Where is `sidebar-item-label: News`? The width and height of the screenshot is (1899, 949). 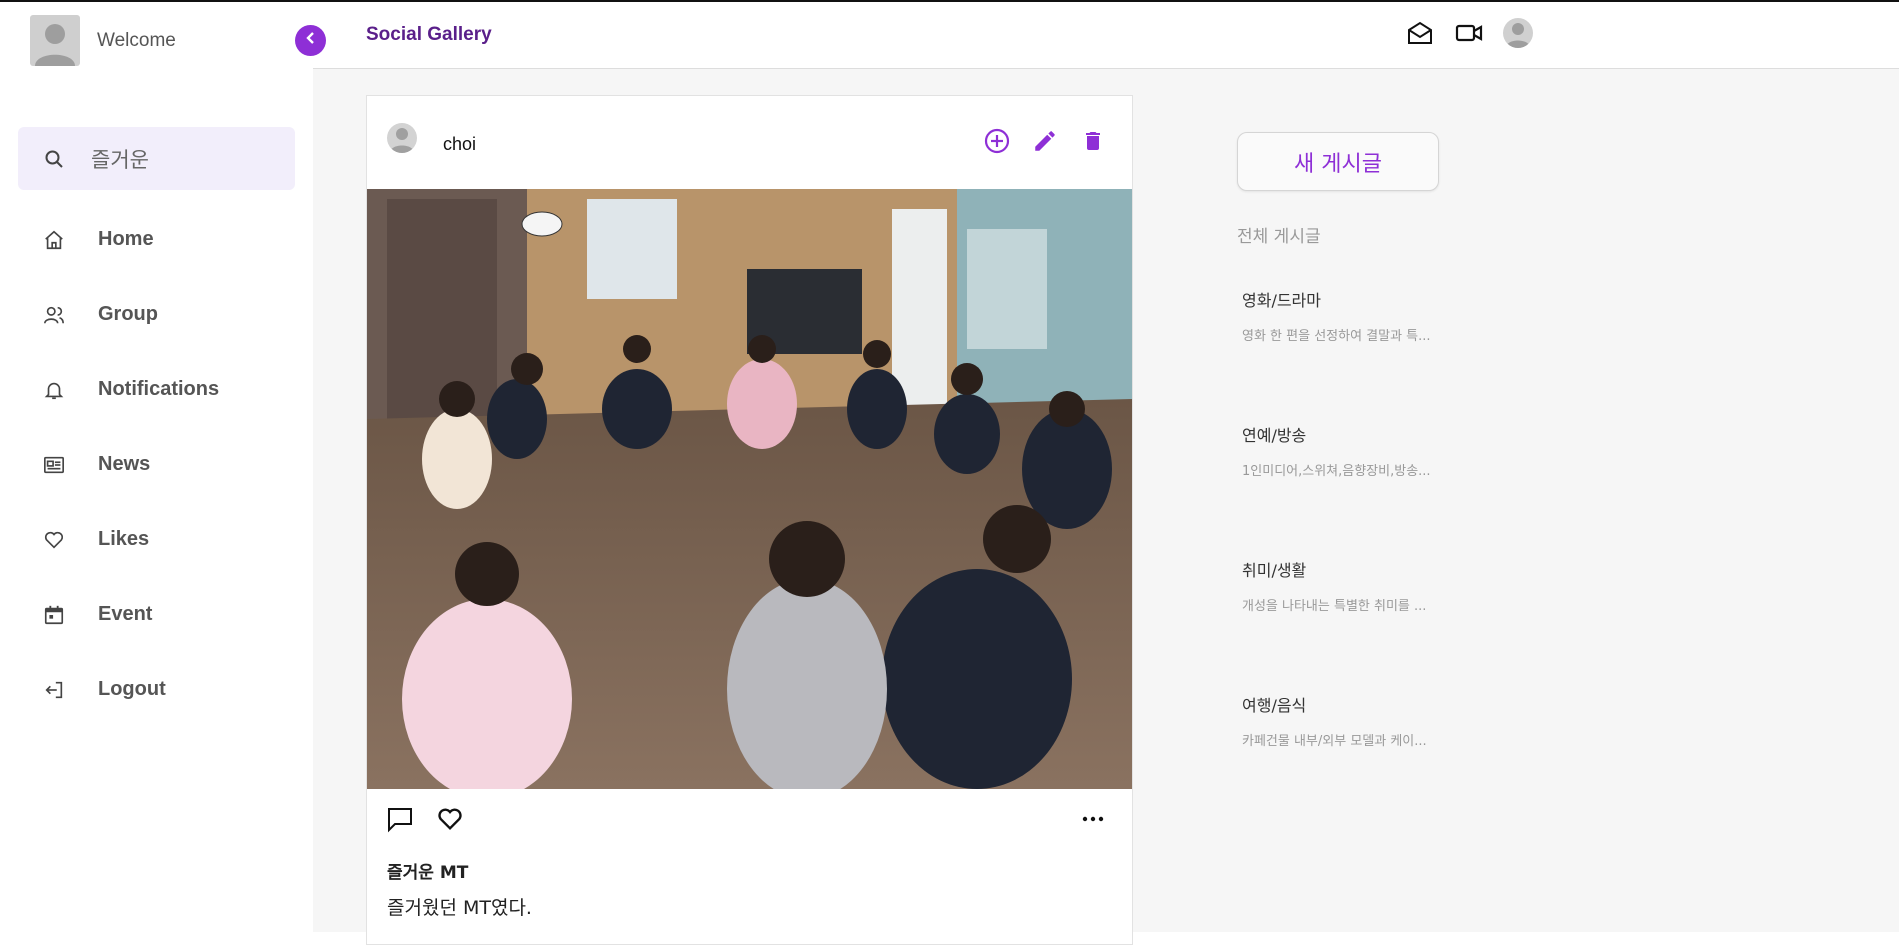
sidebar-item-label: News is located at coordinates (124, 464).